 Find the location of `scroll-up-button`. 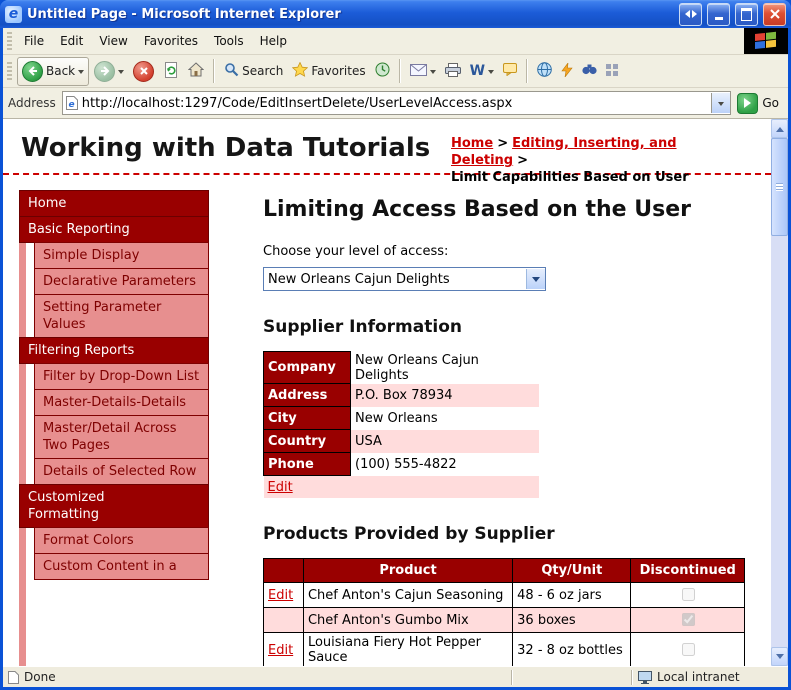

scroll-up-button is located at coordinates (779, 128).